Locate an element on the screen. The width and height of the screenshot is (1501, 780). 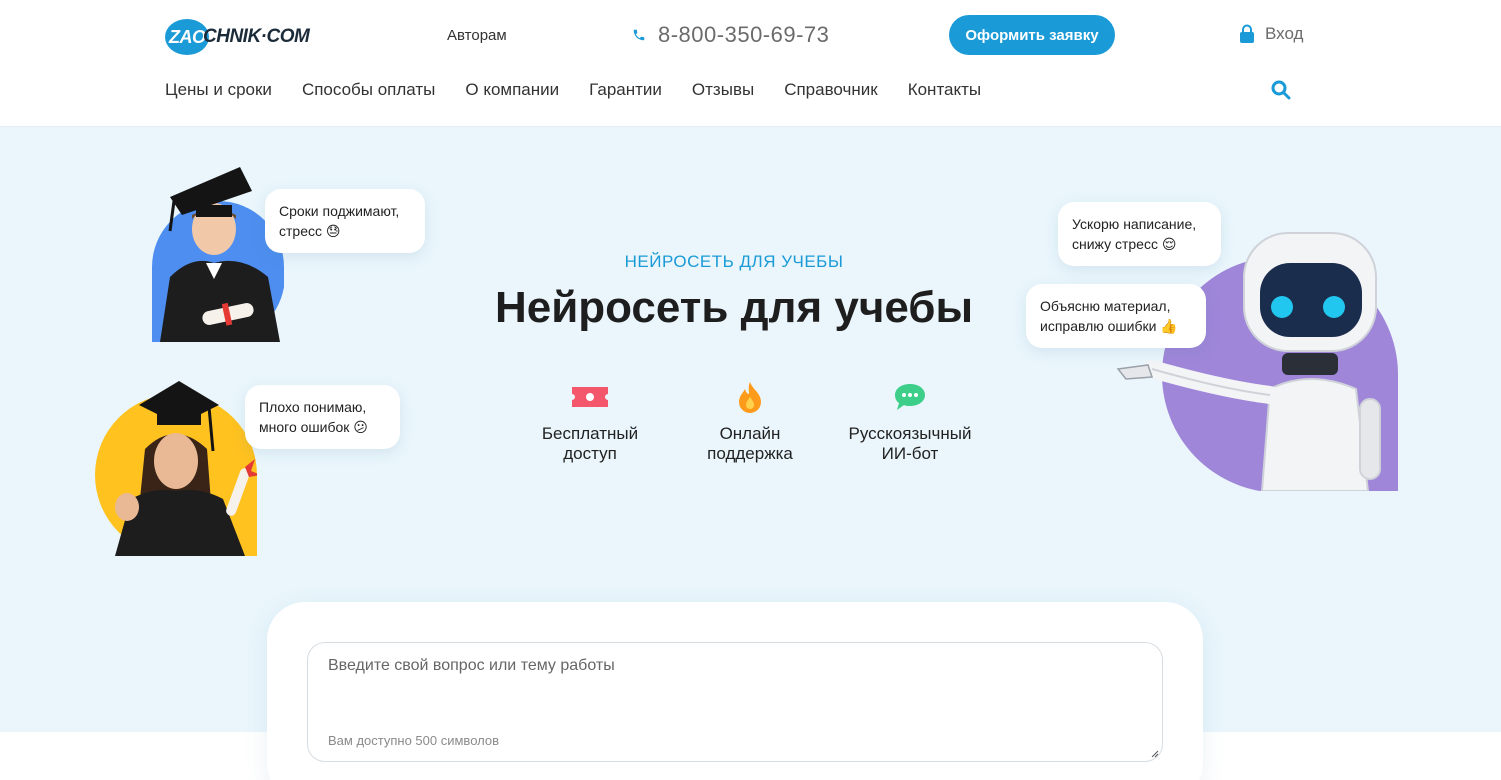
nav-item-contacts: Контакты is located at coordinates (944, 90).